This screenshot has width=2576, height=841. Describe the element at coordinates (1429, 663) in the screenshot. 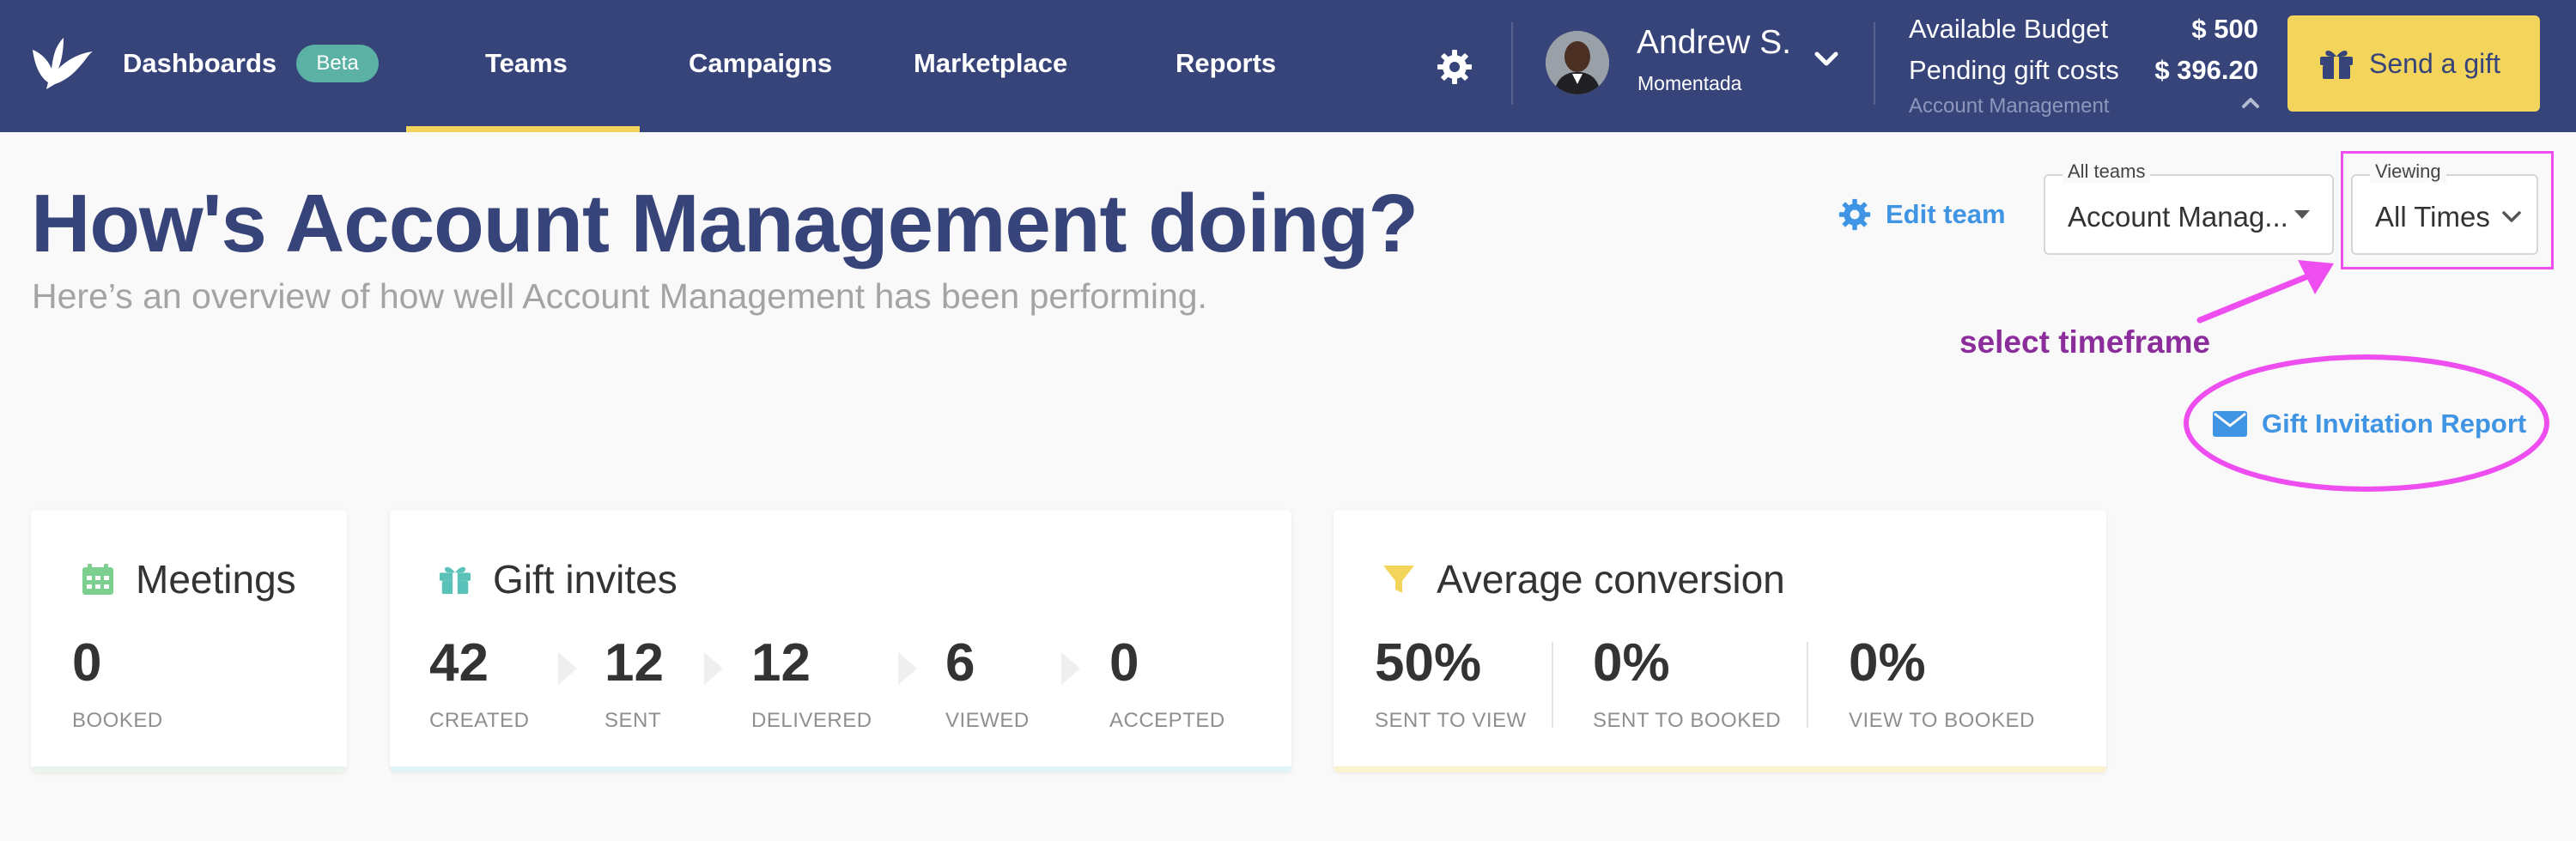

I see `metric-value: 50%` at that location.